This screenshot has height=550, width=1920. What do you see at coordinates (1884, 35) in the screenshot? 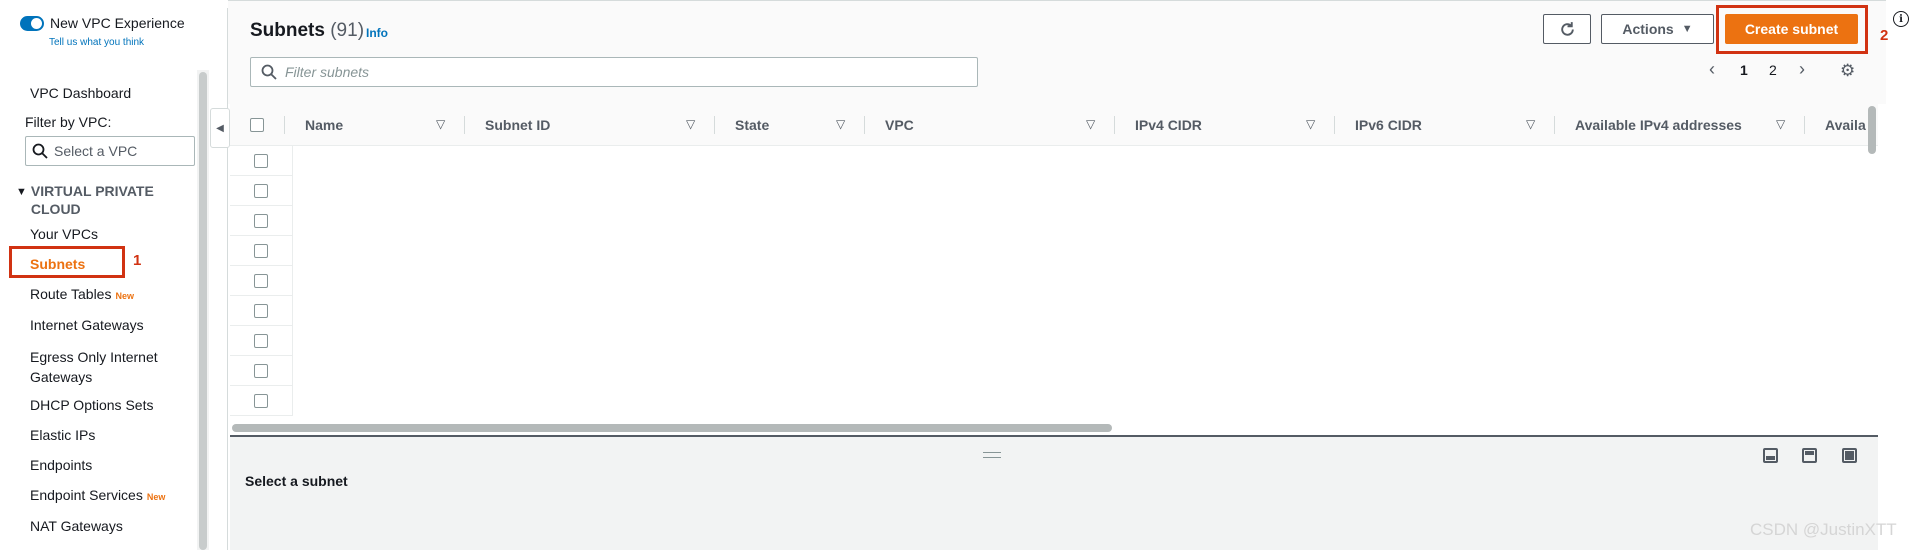
I see `annotation-number-2: 2` at bounding box center [1884, 35].